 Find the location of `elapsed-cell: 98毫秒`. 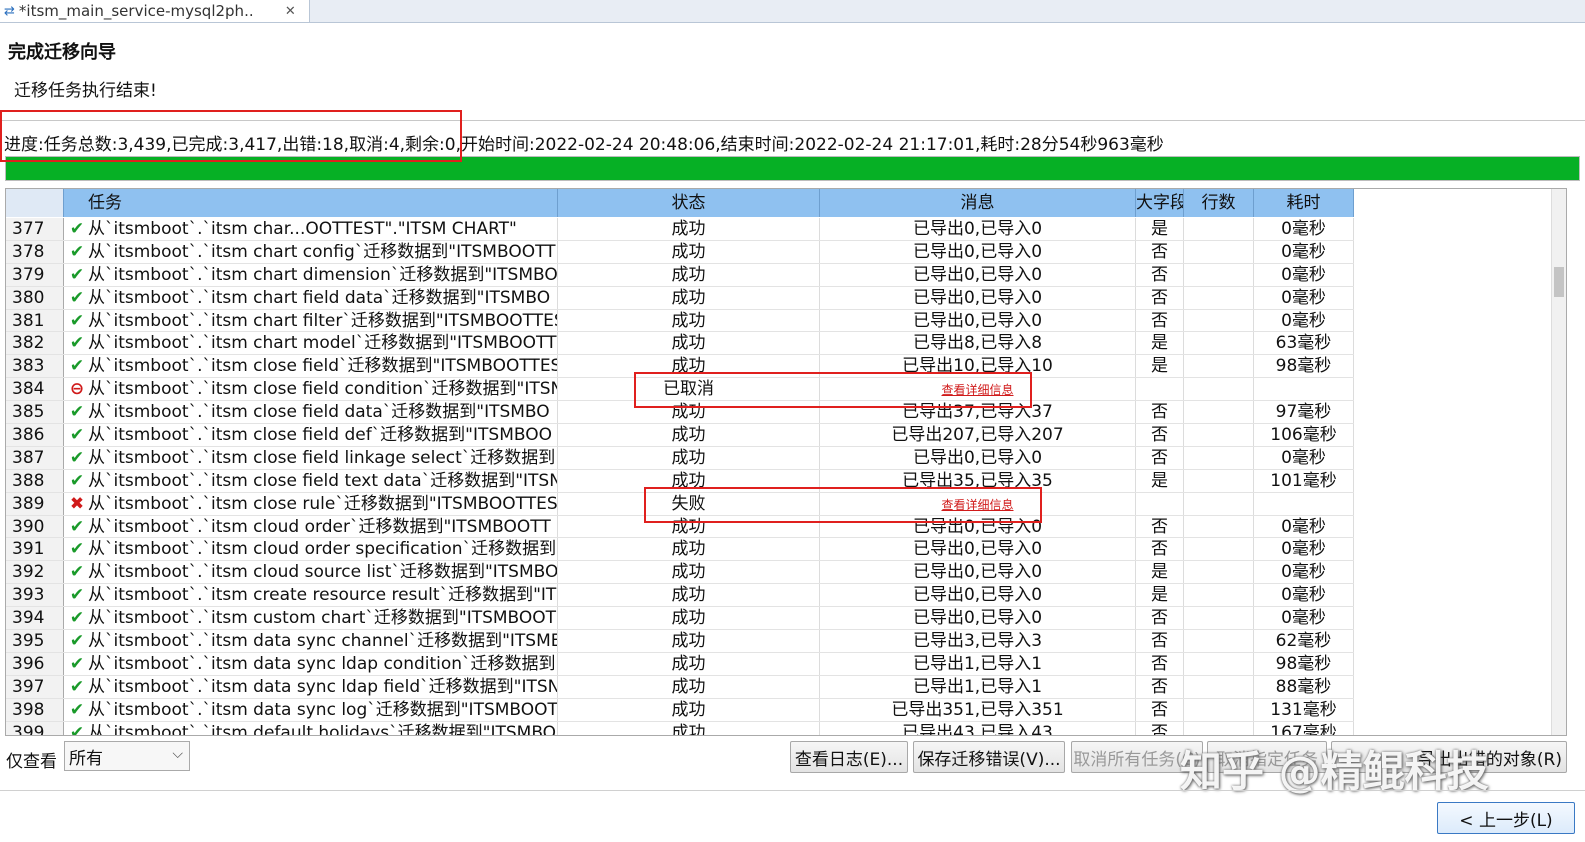

elapsed-cell: 98毫秒 is located at coordinates (1304, 366).